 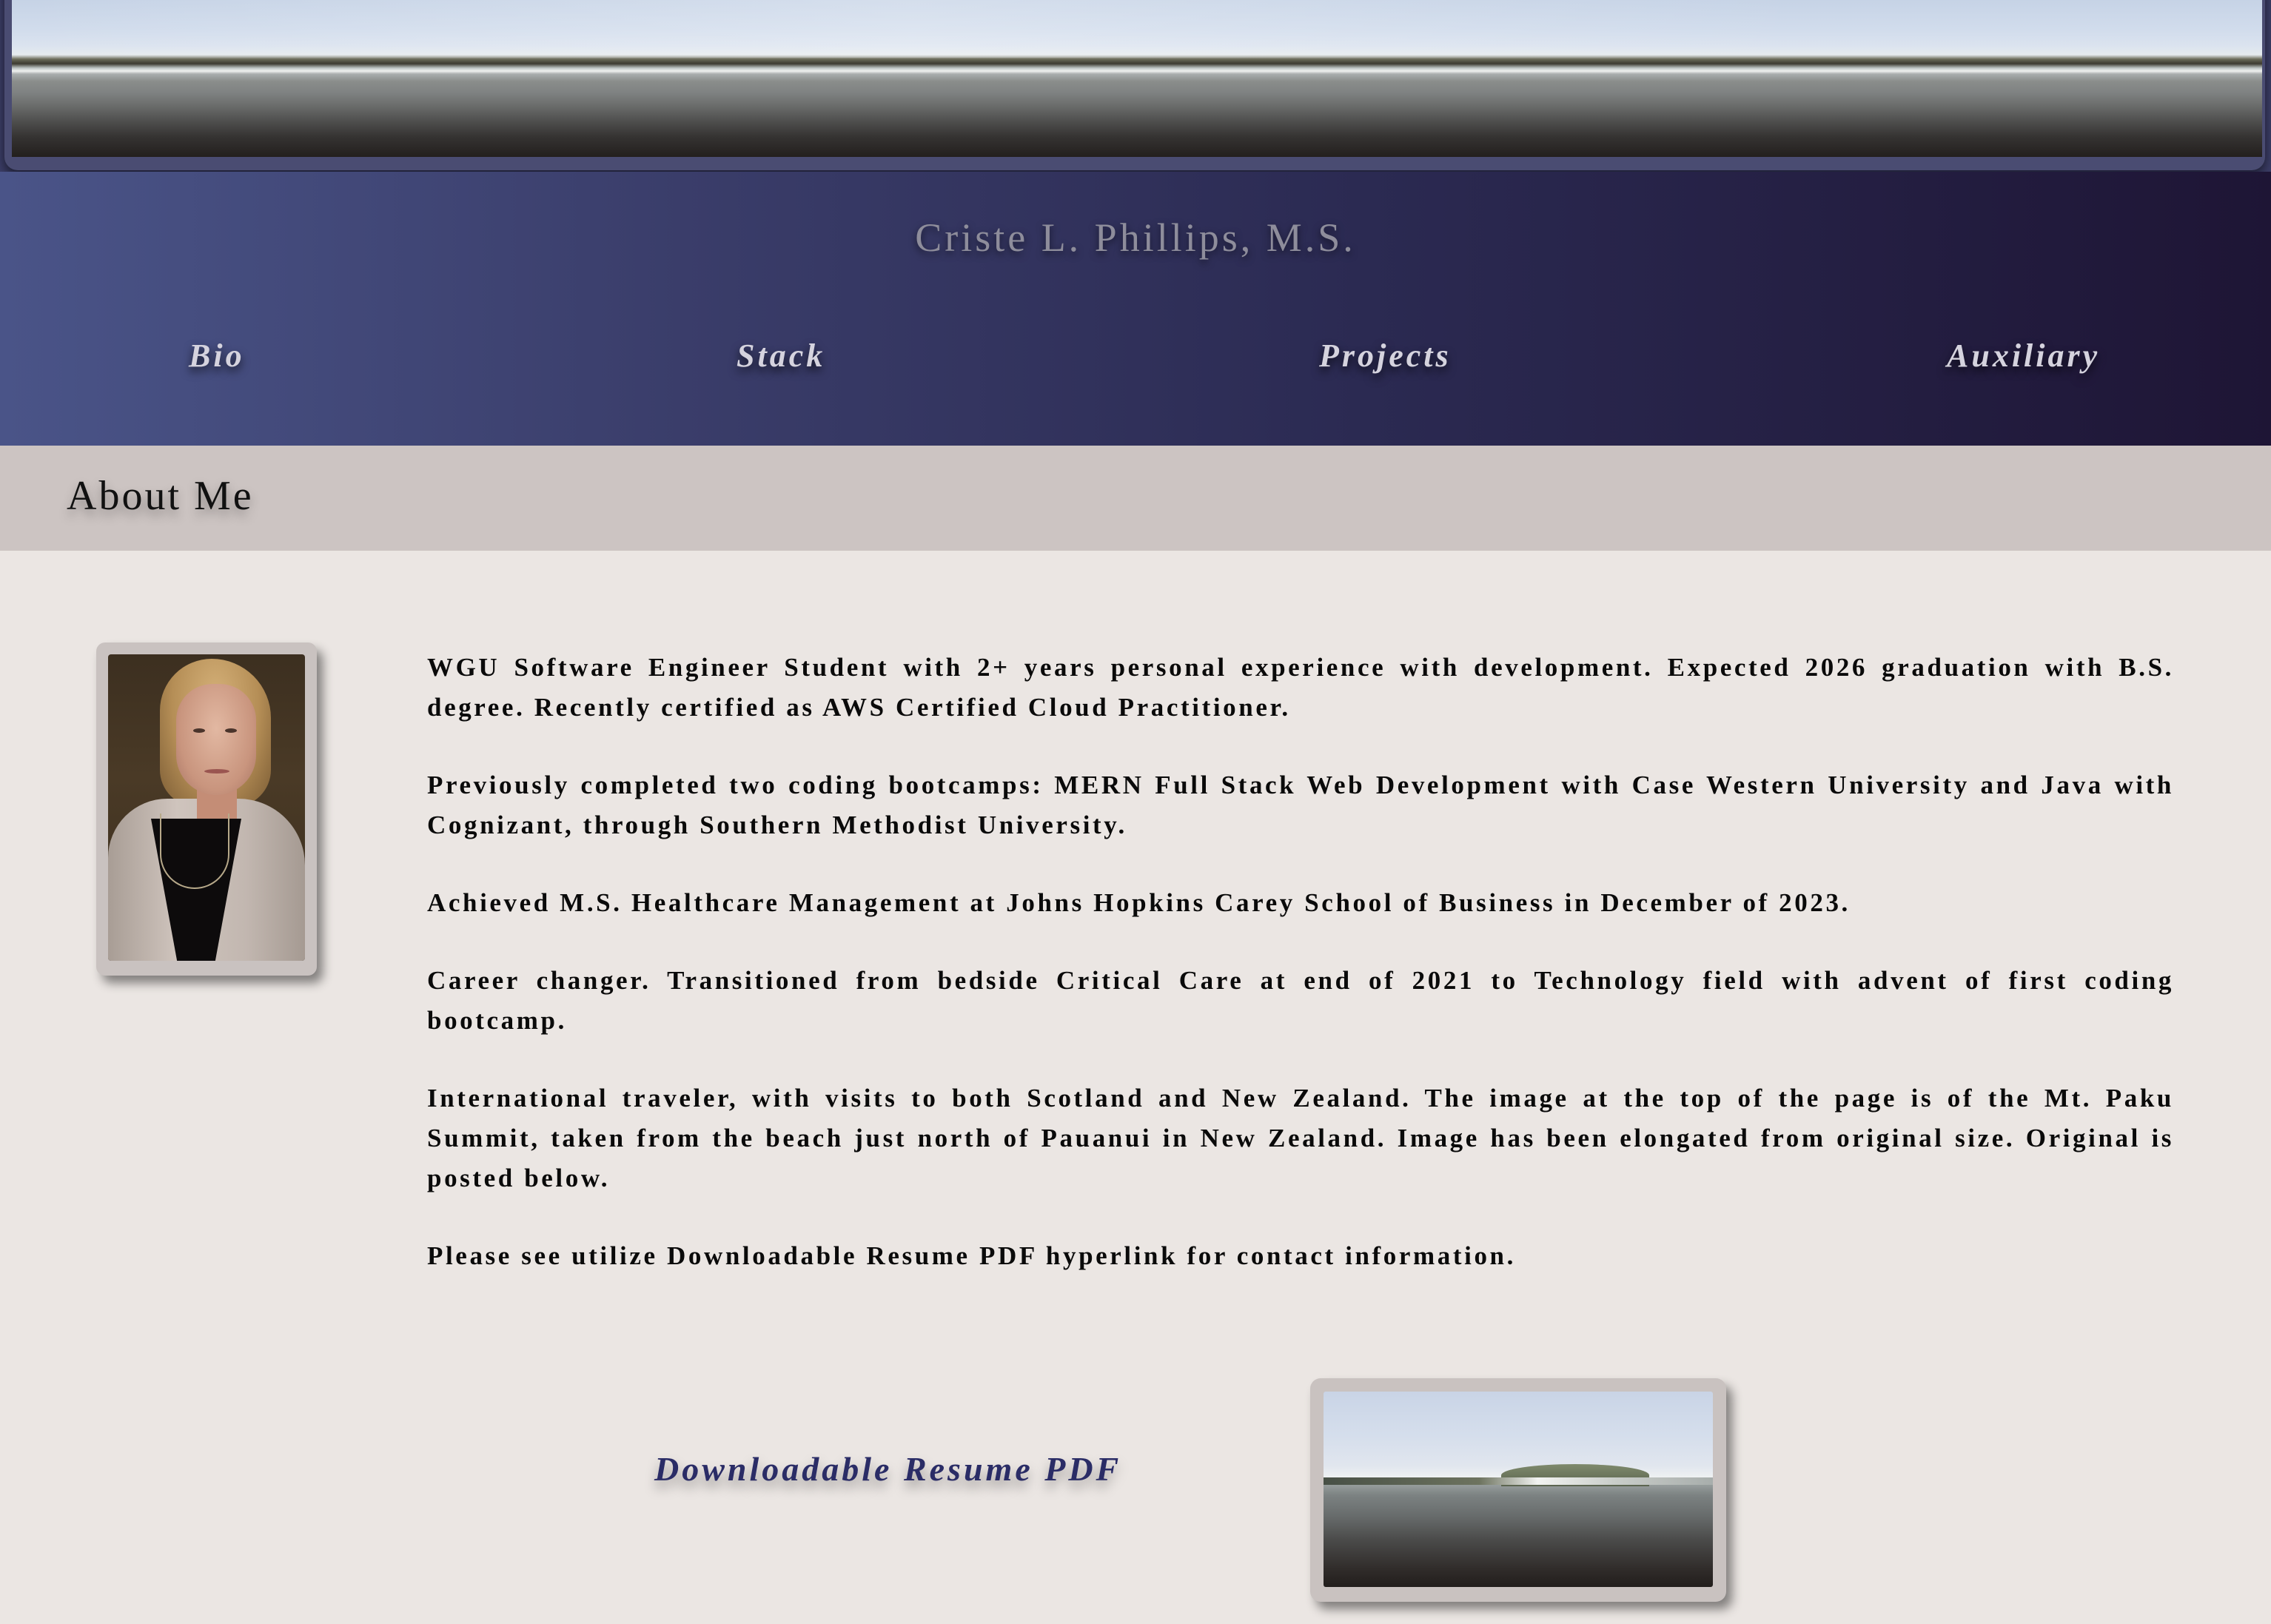 What do you see at coordinates (161, 496) in the screenshot?
I see `about-heading: About Me` at bounding box center [161, 496].